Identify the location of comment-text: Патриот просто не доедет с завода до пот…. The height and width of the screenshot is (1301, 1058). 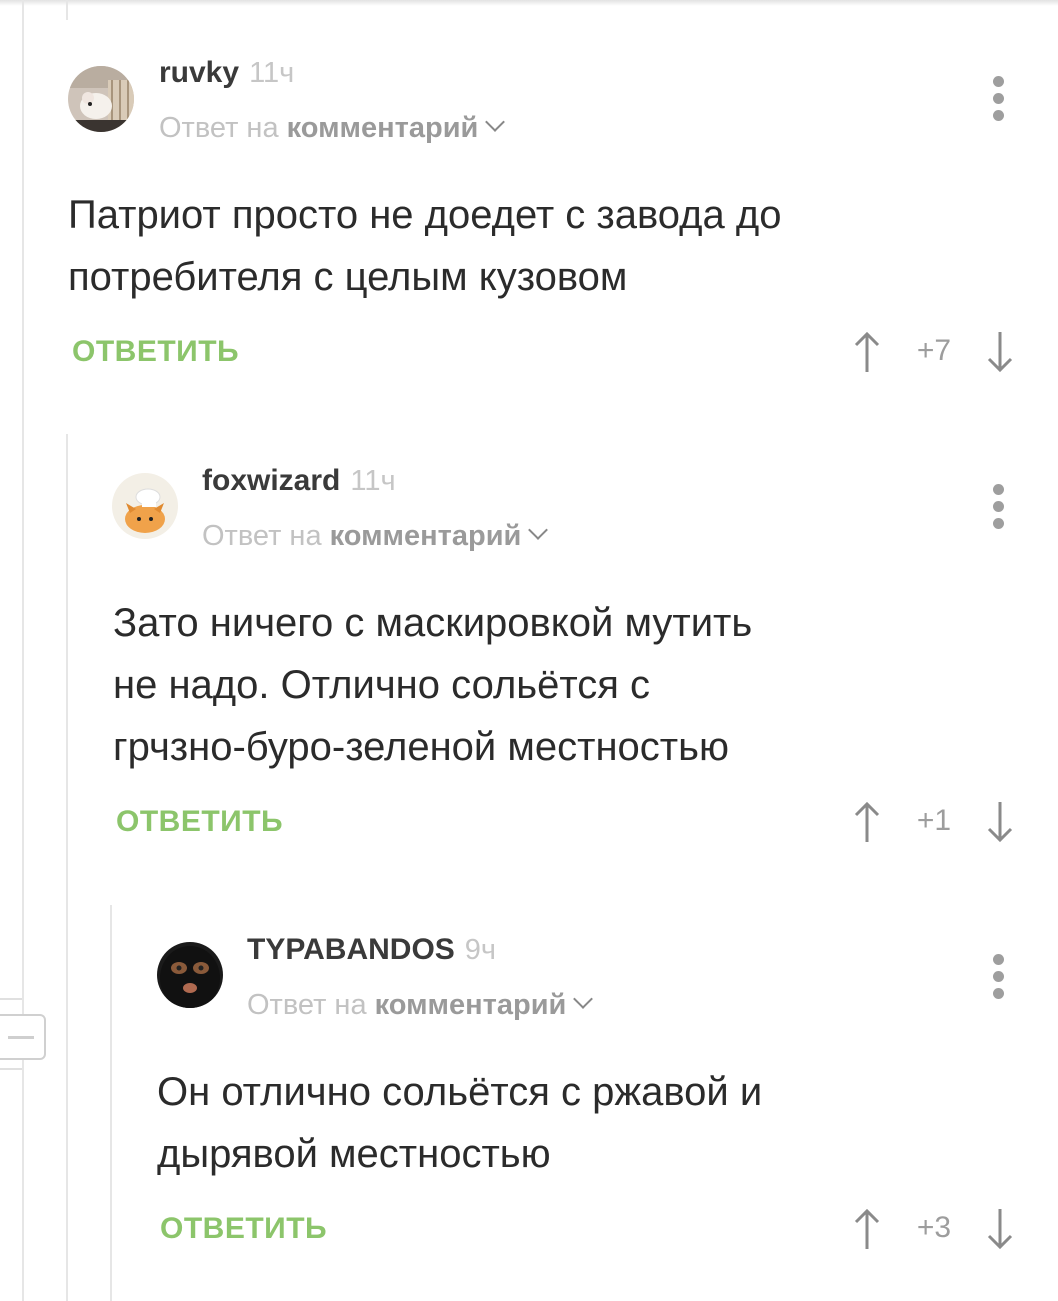
(424, 246).